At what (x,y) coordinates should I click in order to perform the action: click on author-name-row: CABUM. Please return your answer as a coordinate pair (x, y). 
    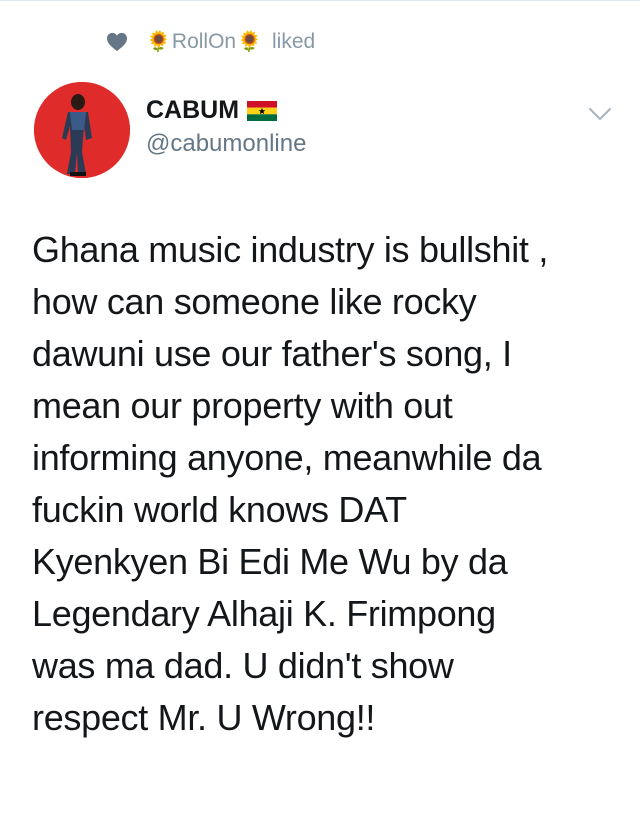
    Looking at the image, I should click on (212, 110).